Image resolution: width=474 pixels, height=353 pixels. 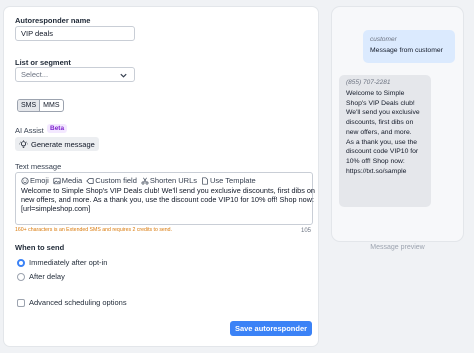 I want to click on emoji-button: Emoji, so click(x=35, y=180).